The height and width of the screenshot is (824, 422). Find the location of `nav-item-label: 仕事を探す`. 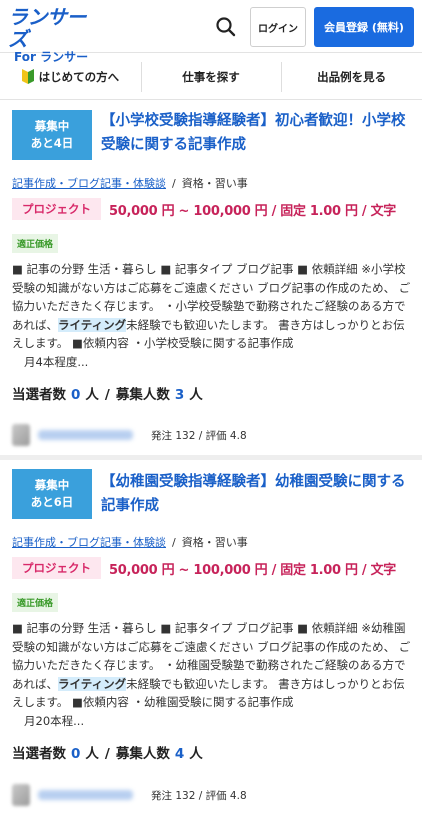

nav-item-label: 仕事を探す is located at coordinates (211, 76).